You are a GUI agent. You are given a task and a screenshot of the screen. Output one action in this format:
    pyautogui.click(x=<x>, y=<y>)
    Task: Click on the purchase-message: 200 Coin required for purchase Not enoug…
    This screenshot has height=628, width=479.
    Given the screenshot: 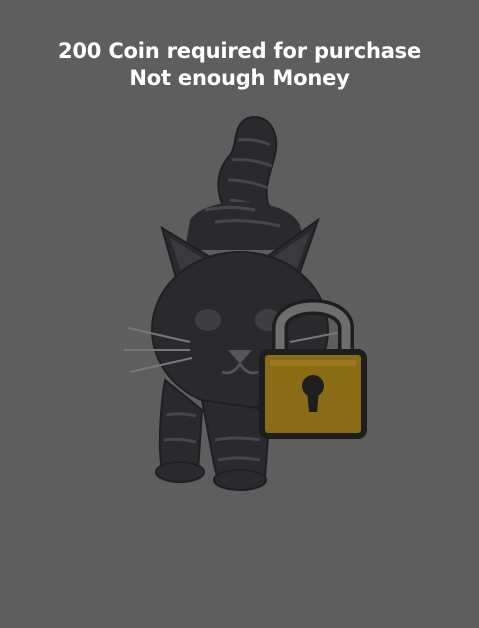 What is the action you would take?
    pyautogui.click(x=239, y=65)
    